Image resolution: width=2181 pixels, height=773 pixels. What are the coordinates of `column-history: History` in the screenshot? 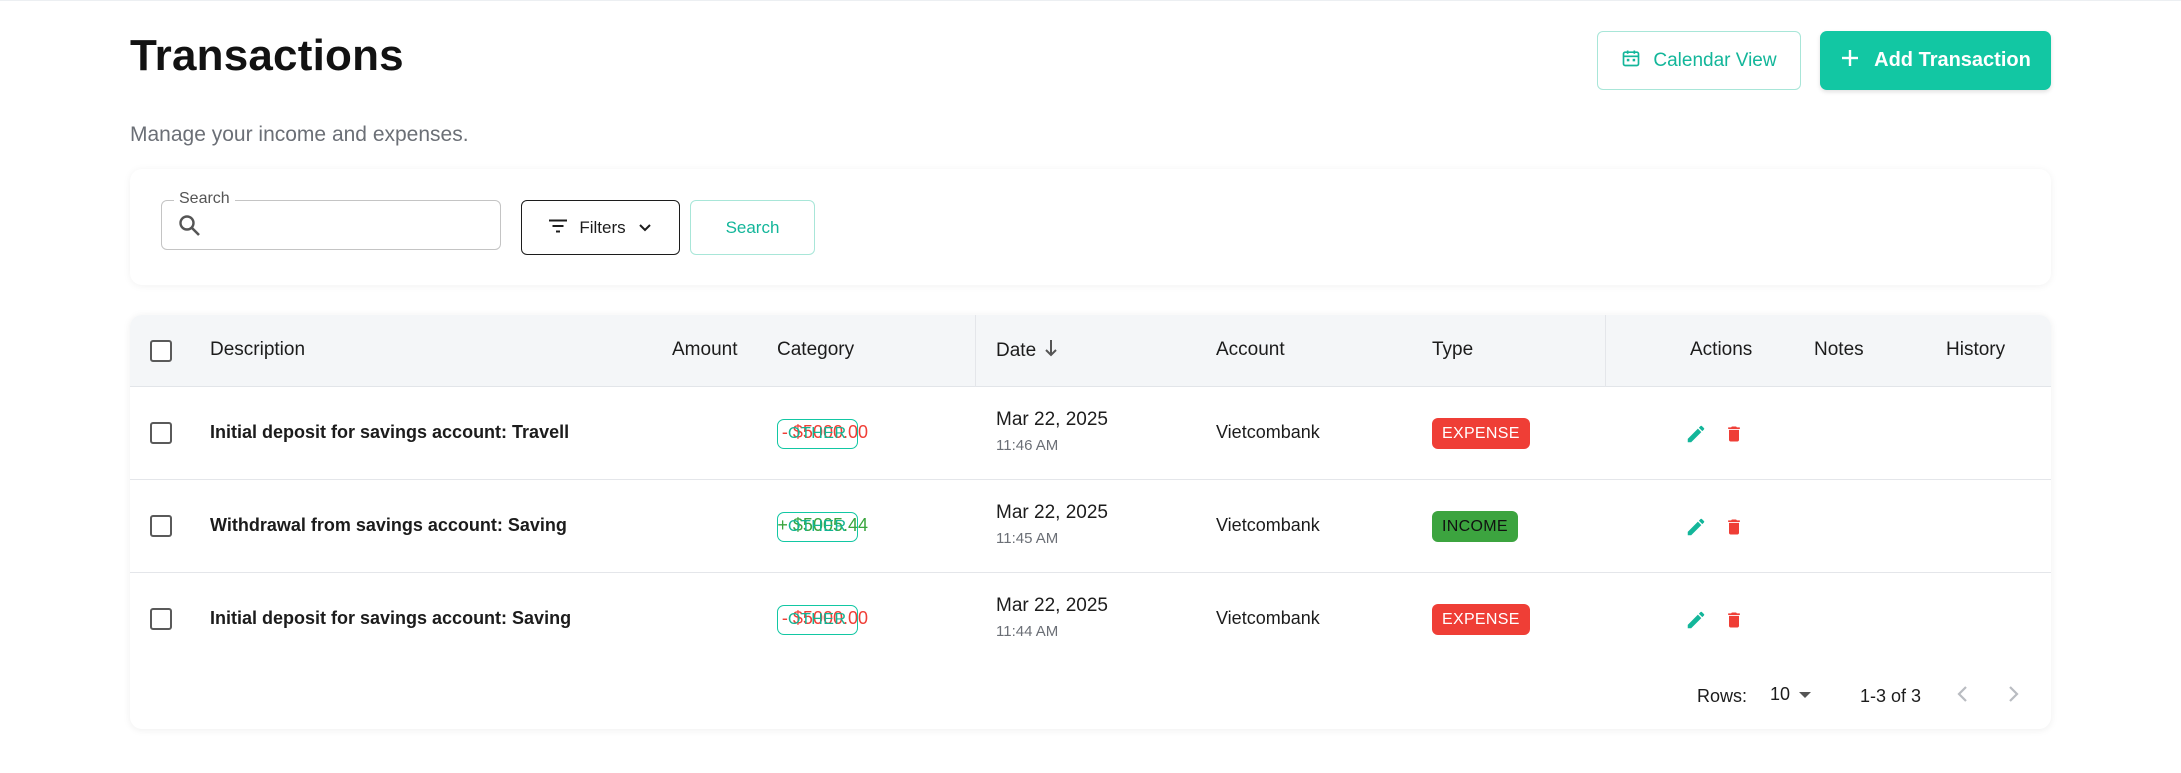 It's located at (1976, 349).